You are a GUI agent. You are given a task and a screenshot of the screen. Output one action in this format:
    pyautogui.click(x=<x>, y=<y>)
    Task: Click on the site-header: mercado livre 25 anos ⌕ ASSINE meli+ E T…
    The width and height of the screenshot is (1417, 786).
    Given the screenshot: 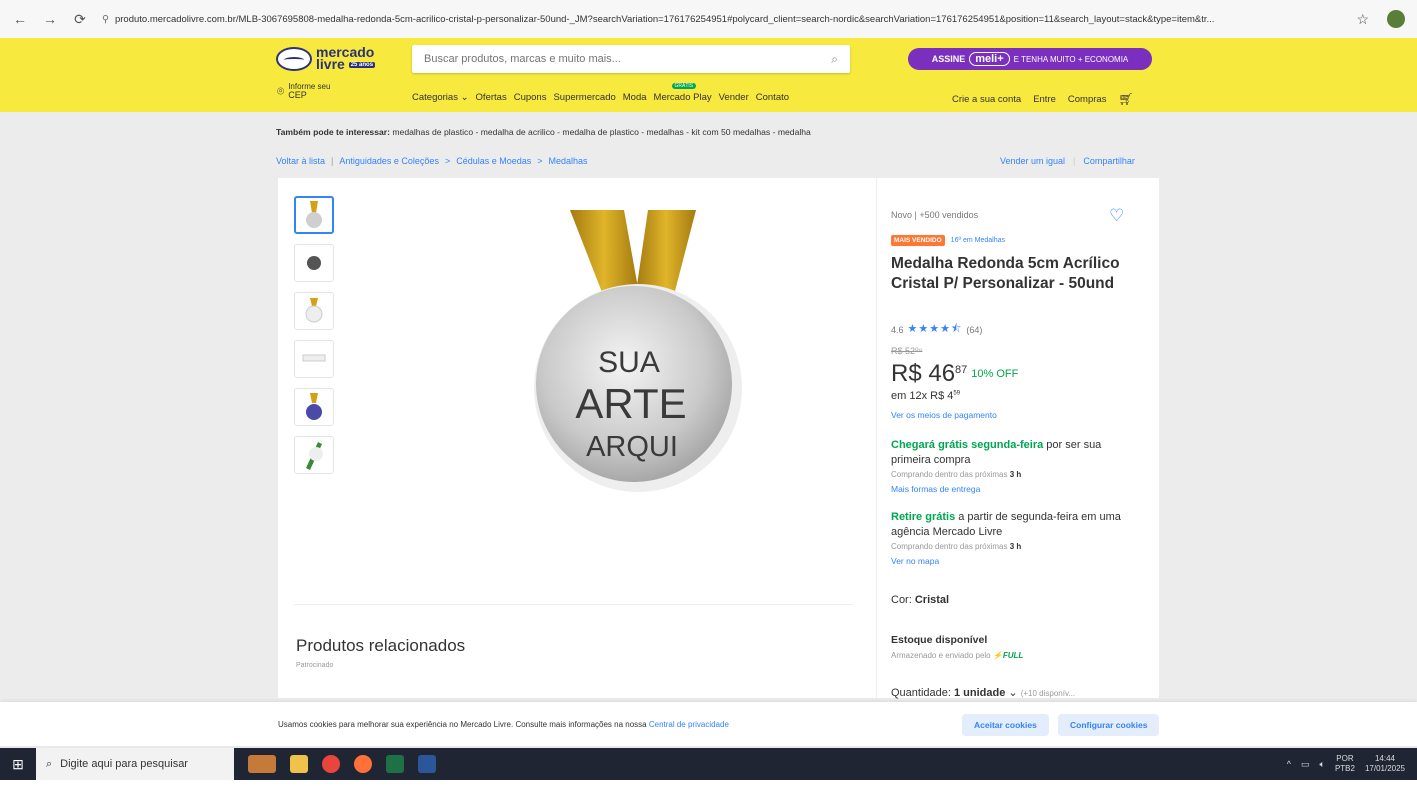 What is the action you would take?
    pyautogui.click(x=708, y=75)
    